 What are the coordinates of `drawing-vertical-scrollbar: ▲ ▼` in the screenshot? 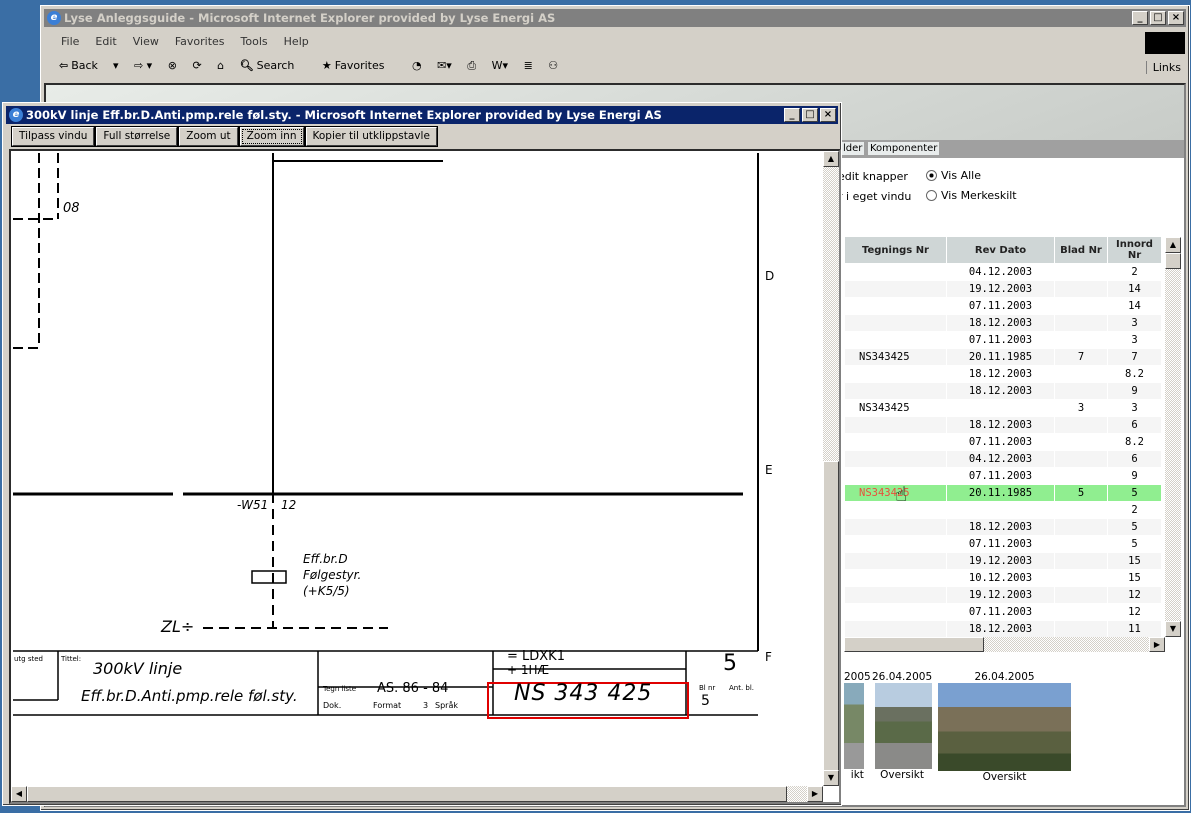 It's located at (831, 468).